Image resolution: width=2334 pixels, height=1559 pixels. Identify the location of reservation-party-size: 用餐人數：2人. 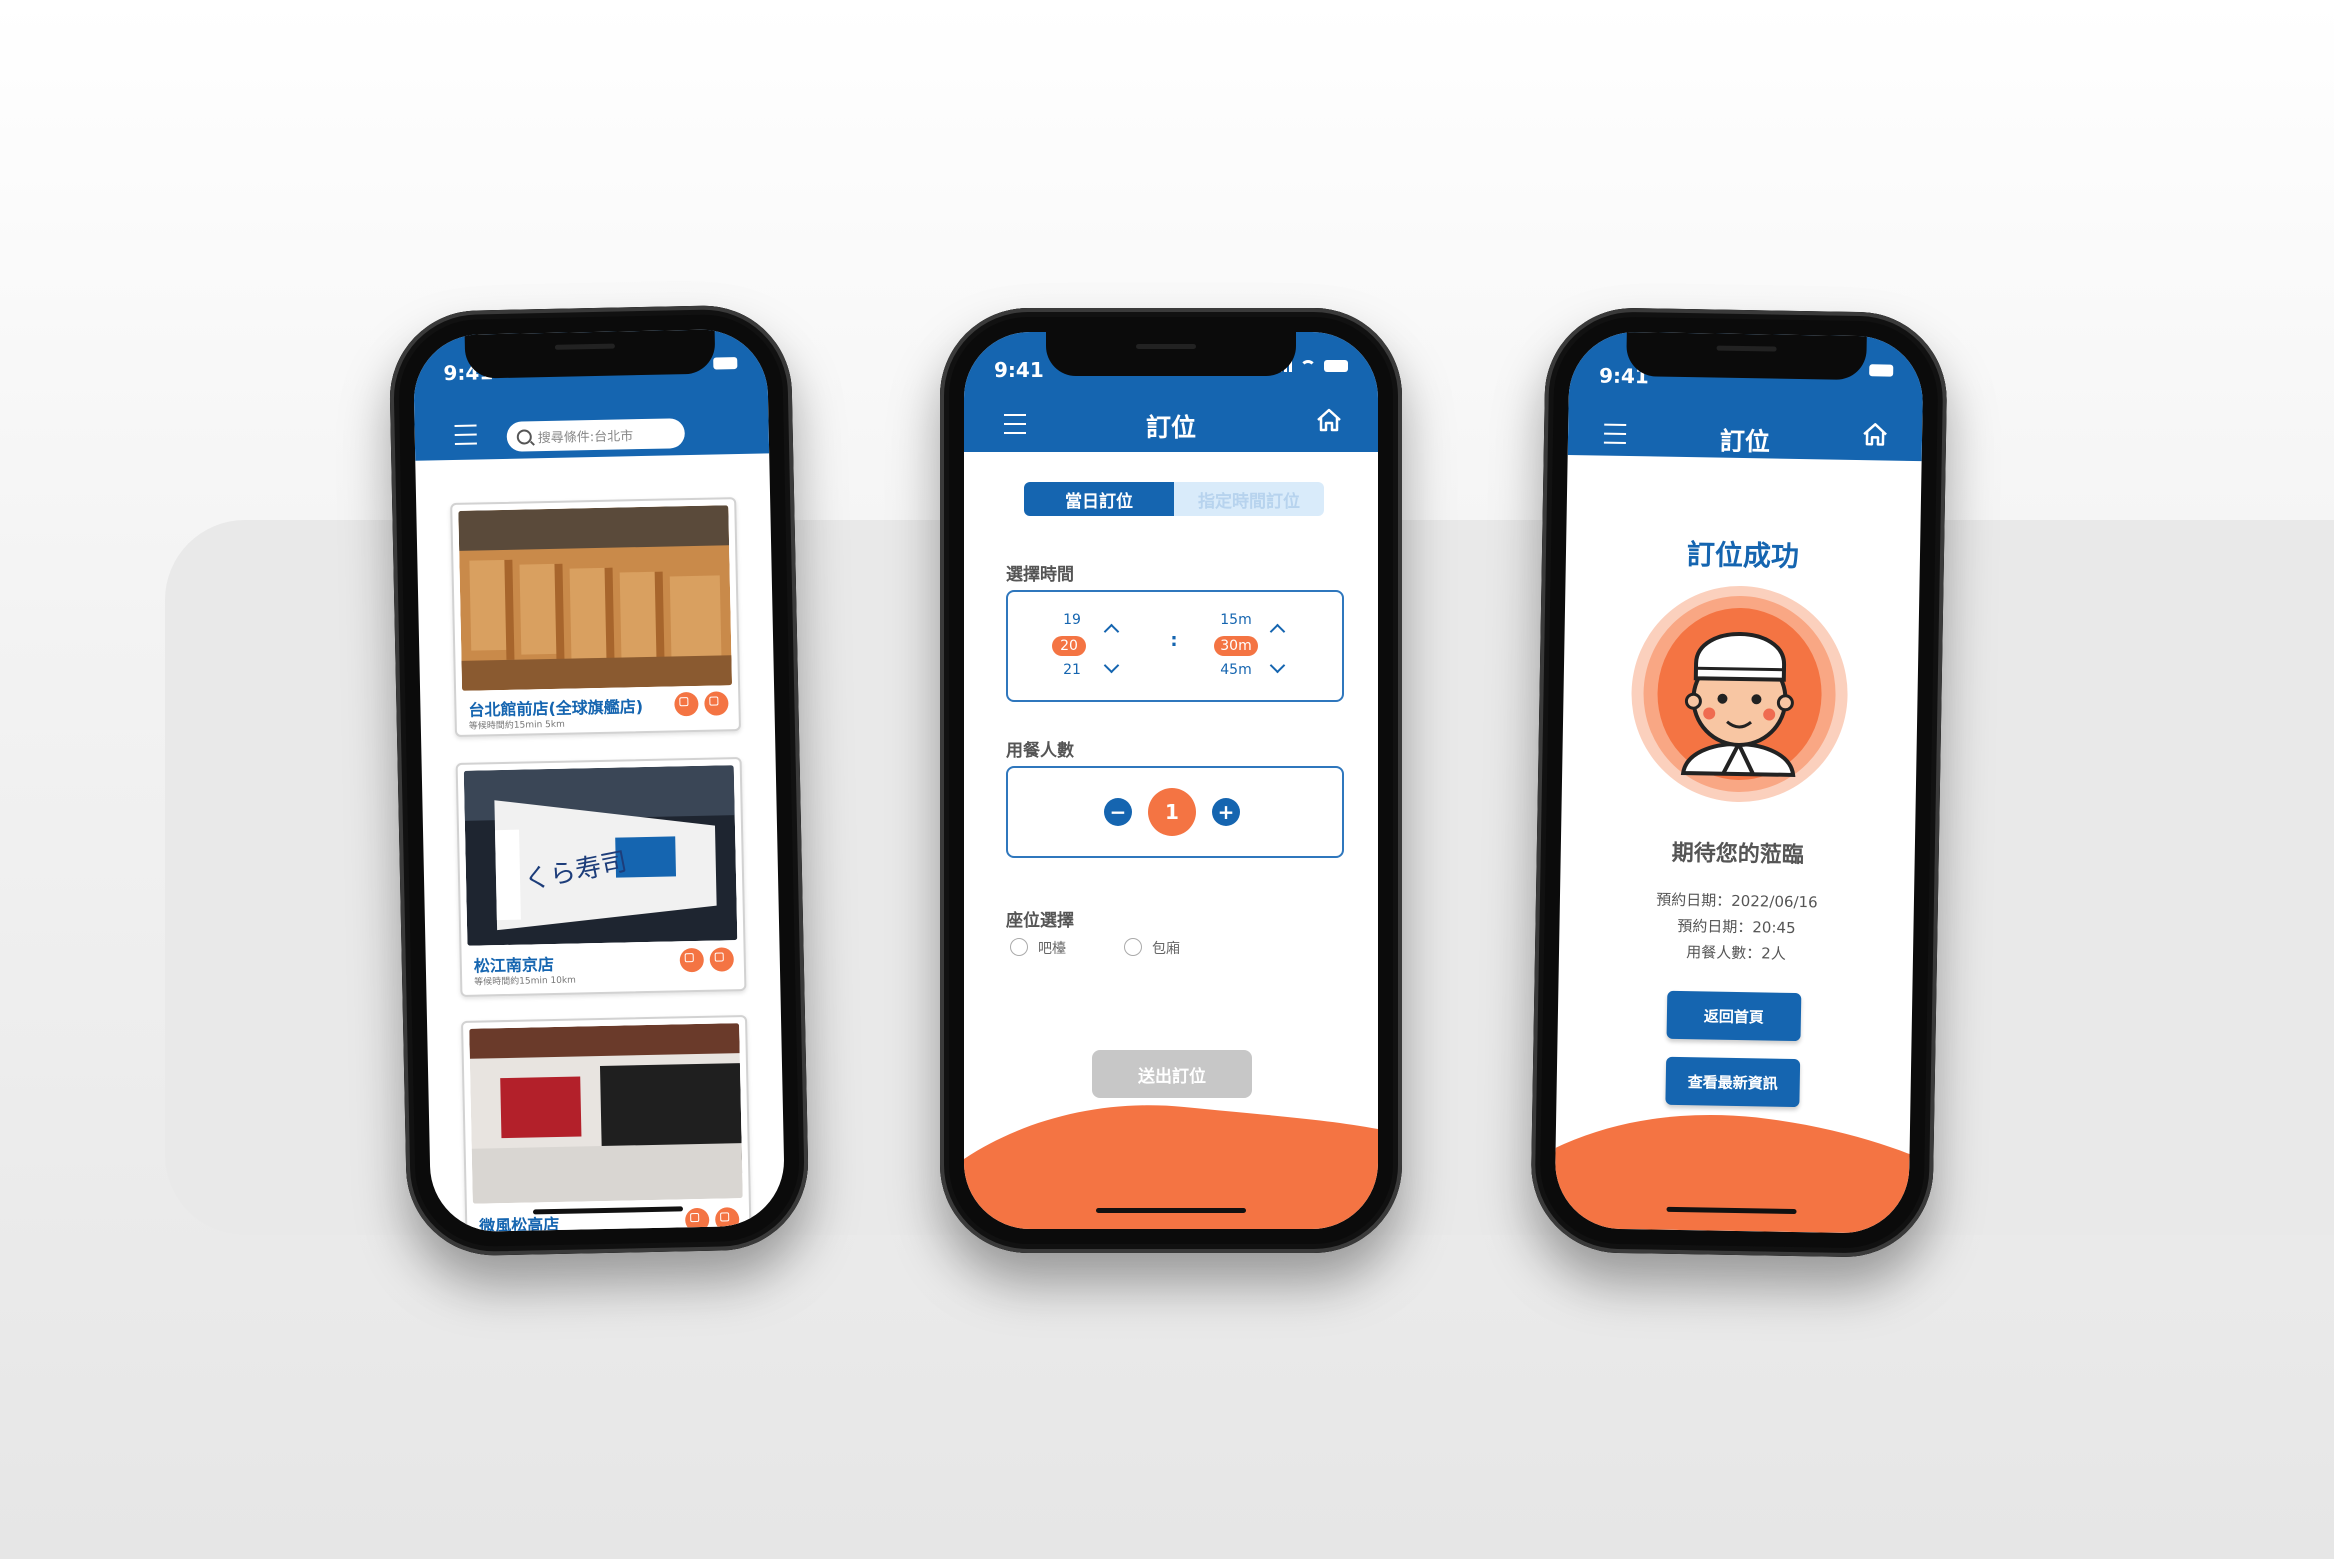
(1736, 953).